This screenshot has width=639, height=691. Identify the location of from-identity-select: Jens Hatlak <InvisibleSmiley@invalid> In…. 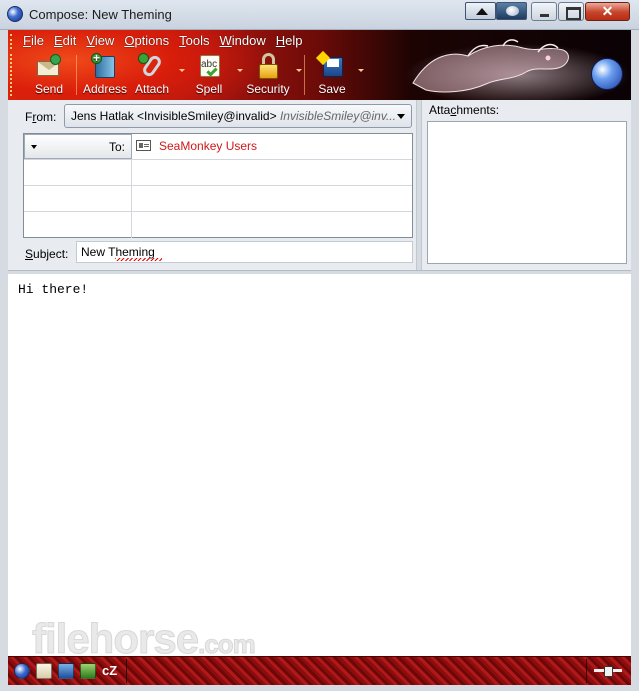
(238, 116).